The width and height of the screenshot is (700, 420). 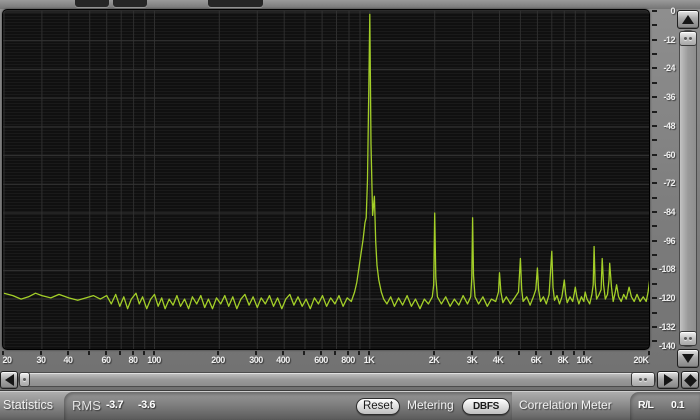 I want to click on db-tick-label: -120, so click(x=667, y=298).